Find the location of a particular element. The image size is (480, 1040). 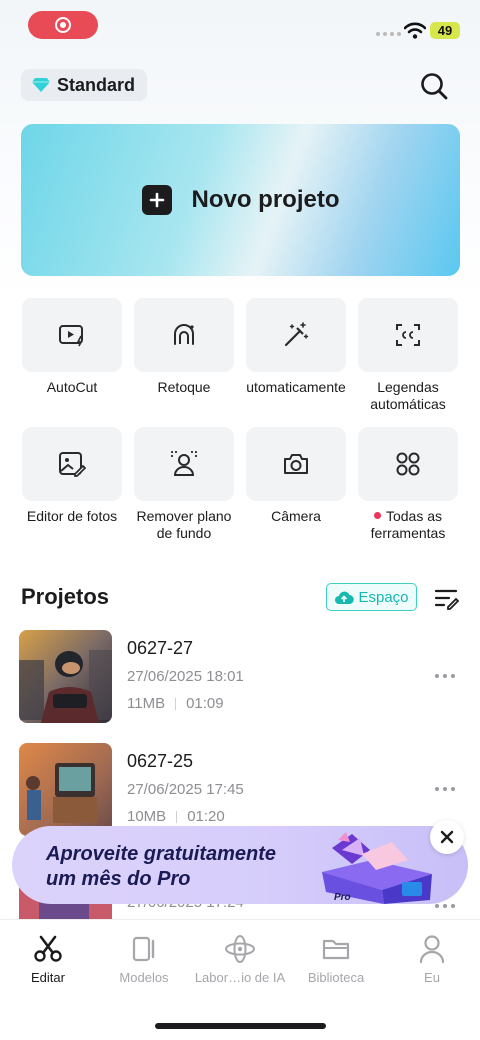

tool-auto-captions: Legendas automáticas is located at coordinates (408, 355).